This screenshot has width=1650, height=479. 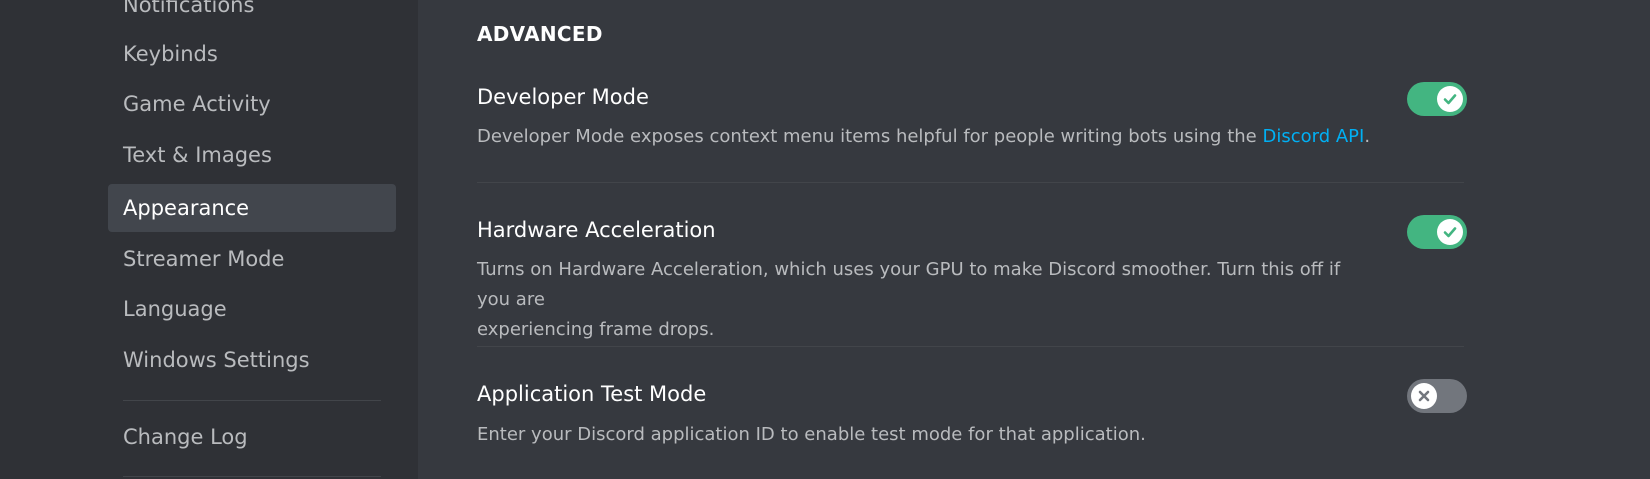 I want to click on sidebar-item-change-log: Change Log, so click(x=252, y=437).